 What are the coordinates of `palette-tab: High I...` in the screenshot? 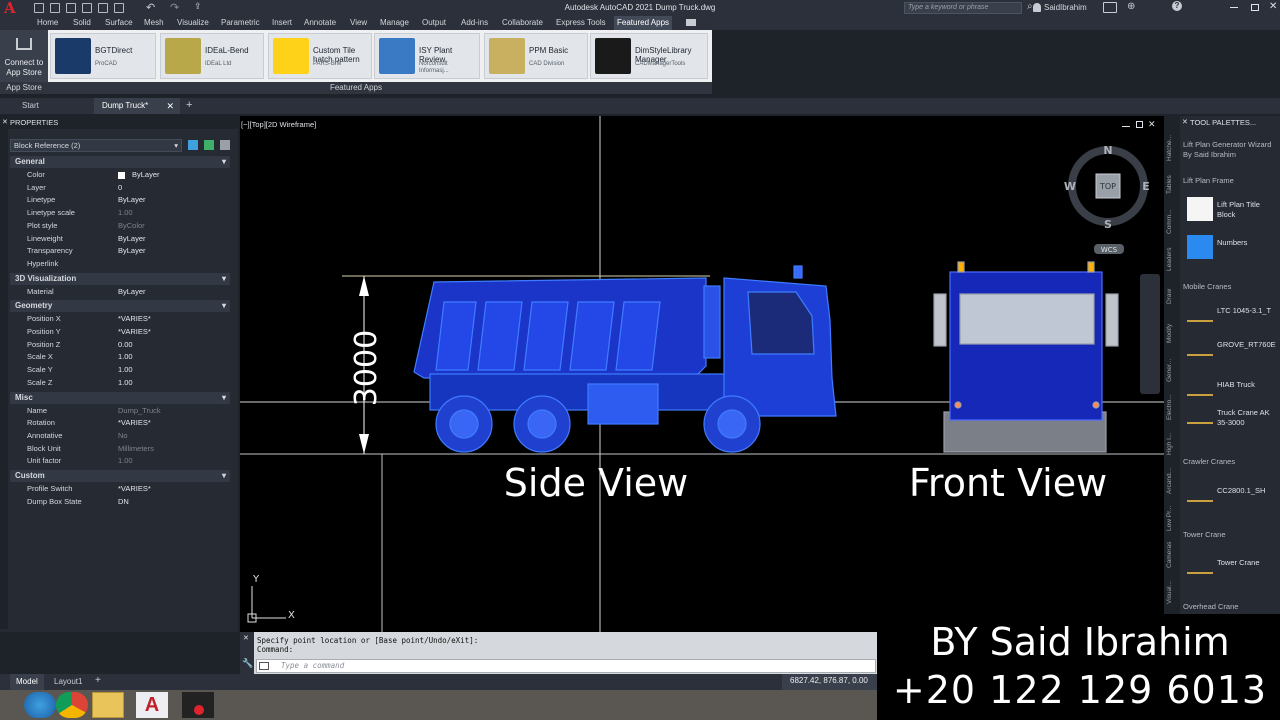 It's located at (1173, 444).